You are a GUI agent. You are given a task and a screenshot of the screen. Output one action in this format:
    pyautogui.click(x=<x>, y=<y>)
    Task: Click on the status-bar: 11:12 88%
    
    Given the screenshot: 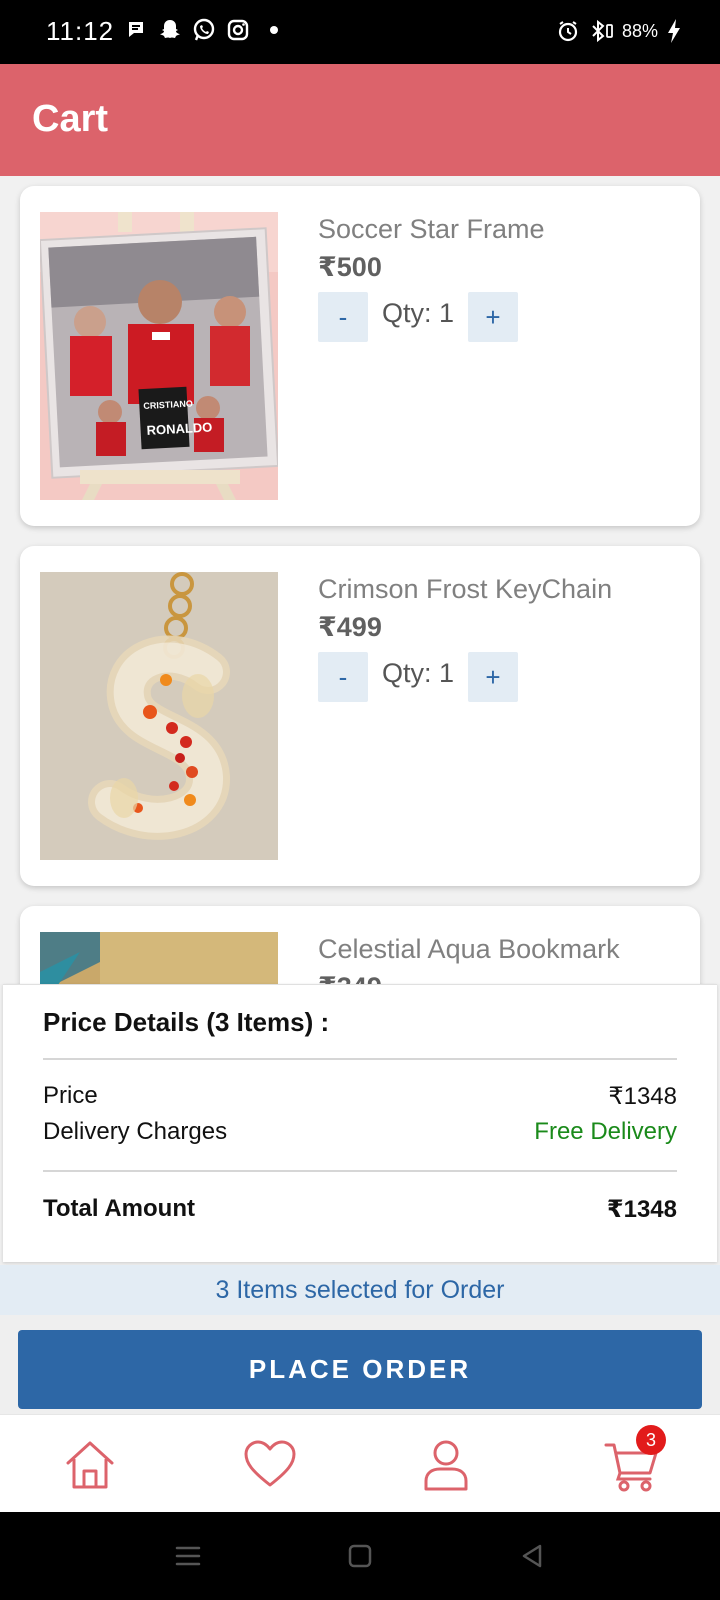 What is the action you would take?
    pyautogui.click(x=360, y=32)
    